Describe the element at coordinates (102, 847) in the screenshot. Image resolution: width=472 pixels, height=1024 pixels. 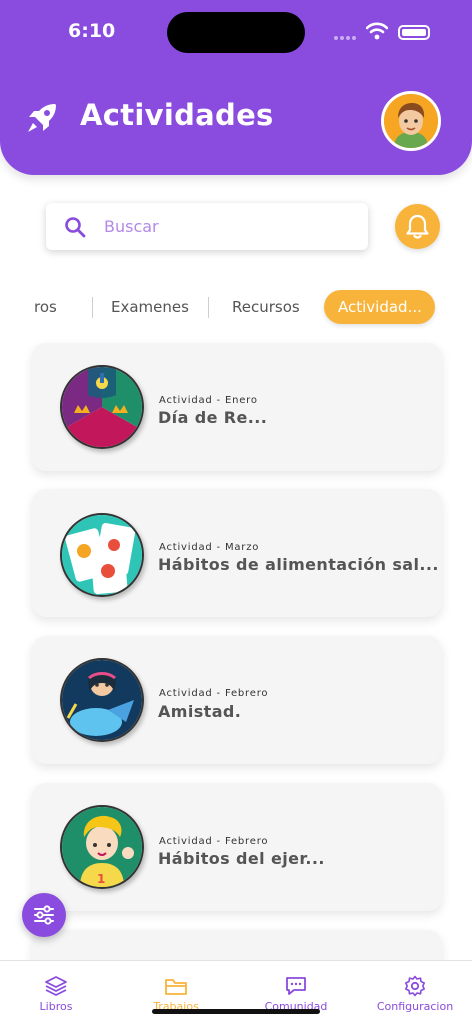
I see `activity-thumbnail: 1` at that location.